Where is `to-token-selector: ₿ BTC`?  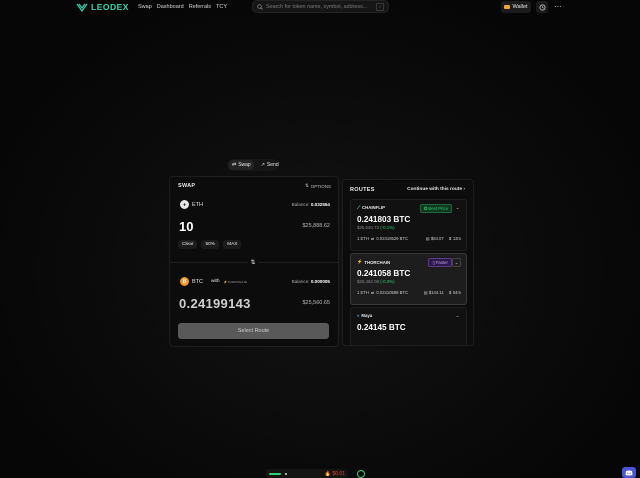
to-token-selector: ₿ BTC is located at coordinates (191, 281).